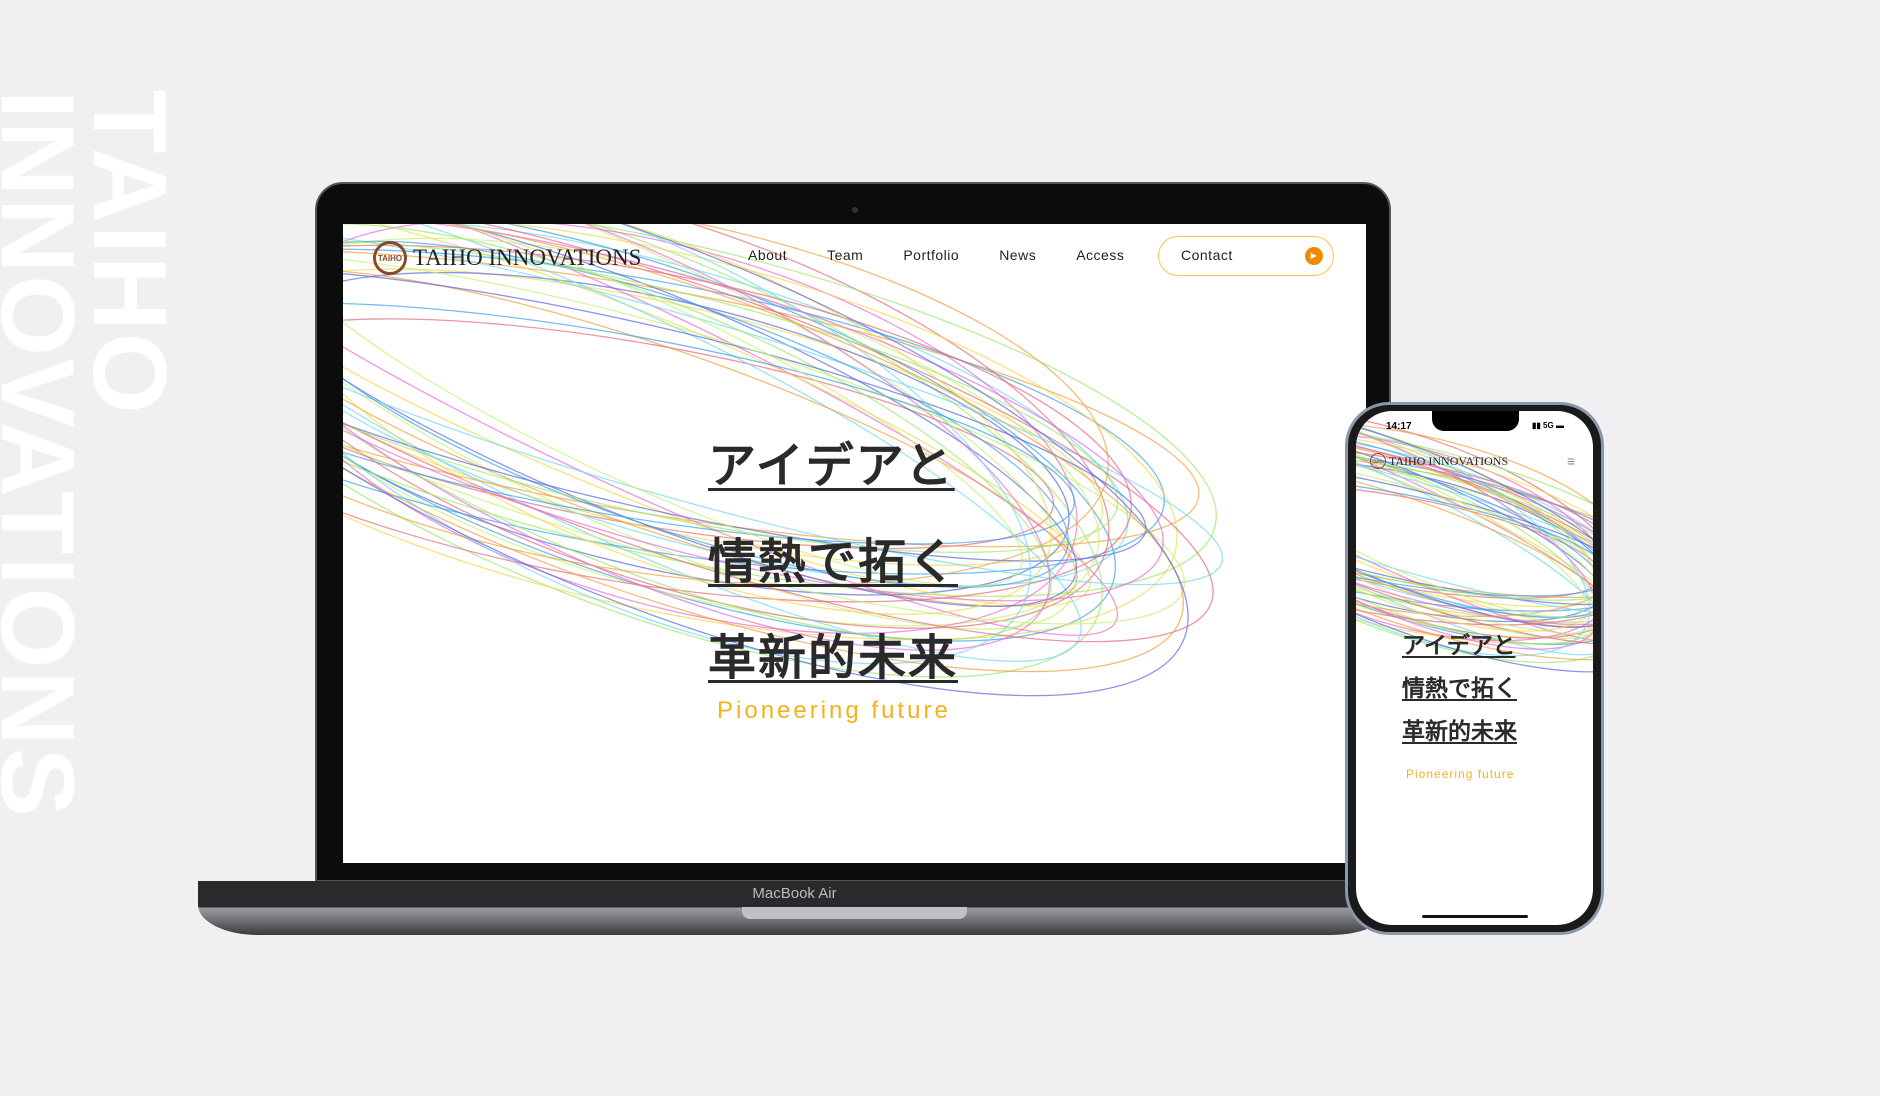  What do you see at coordinates (1207, 255) in the screenshot?
I see `contact-label: Contact` at bounding box center [1207, 255].